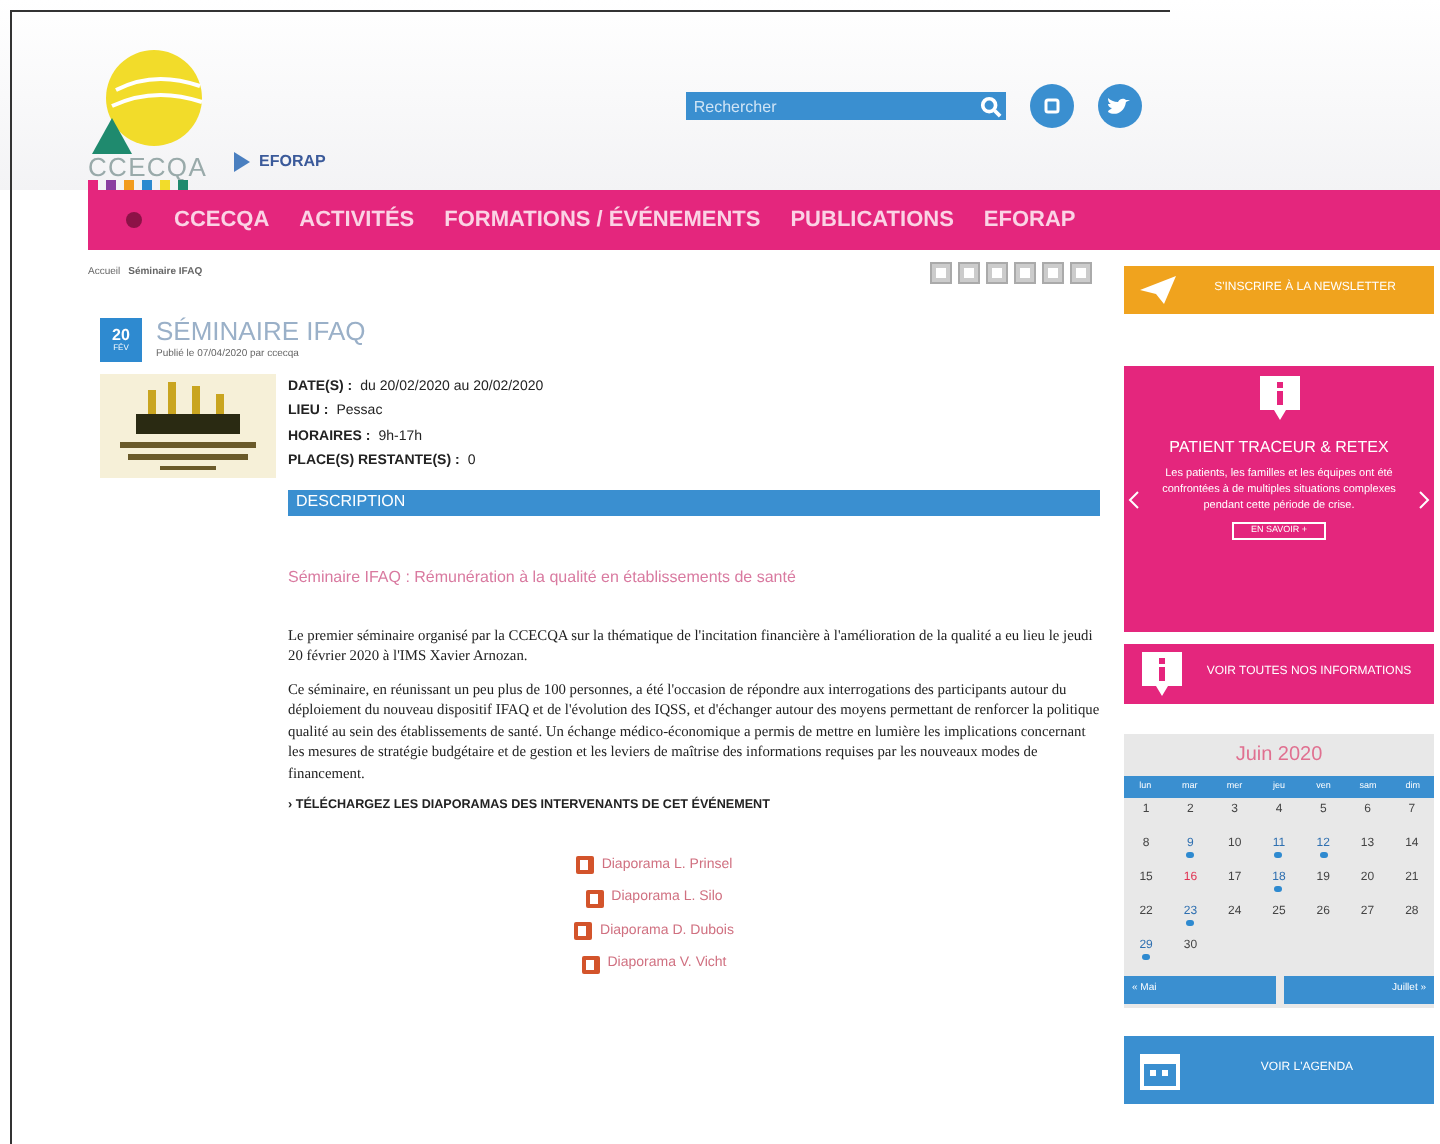 The width and height of the screenshot is (1440, 1144). What do you see at coordinates (831, 106) in the screenshot?
I see `search-field: Rechercher` at bounding box center [831, 106].